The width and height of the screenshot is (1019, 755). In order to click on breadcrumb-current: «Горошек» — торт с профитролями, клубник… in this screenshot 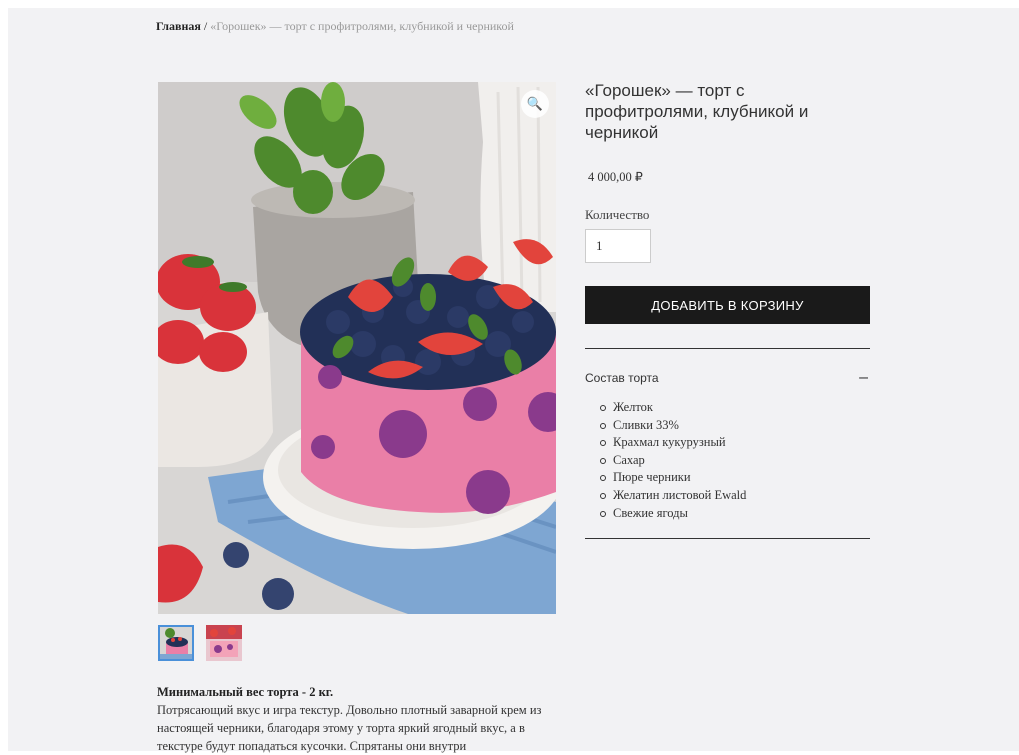, I will do `click(362, 26)`.